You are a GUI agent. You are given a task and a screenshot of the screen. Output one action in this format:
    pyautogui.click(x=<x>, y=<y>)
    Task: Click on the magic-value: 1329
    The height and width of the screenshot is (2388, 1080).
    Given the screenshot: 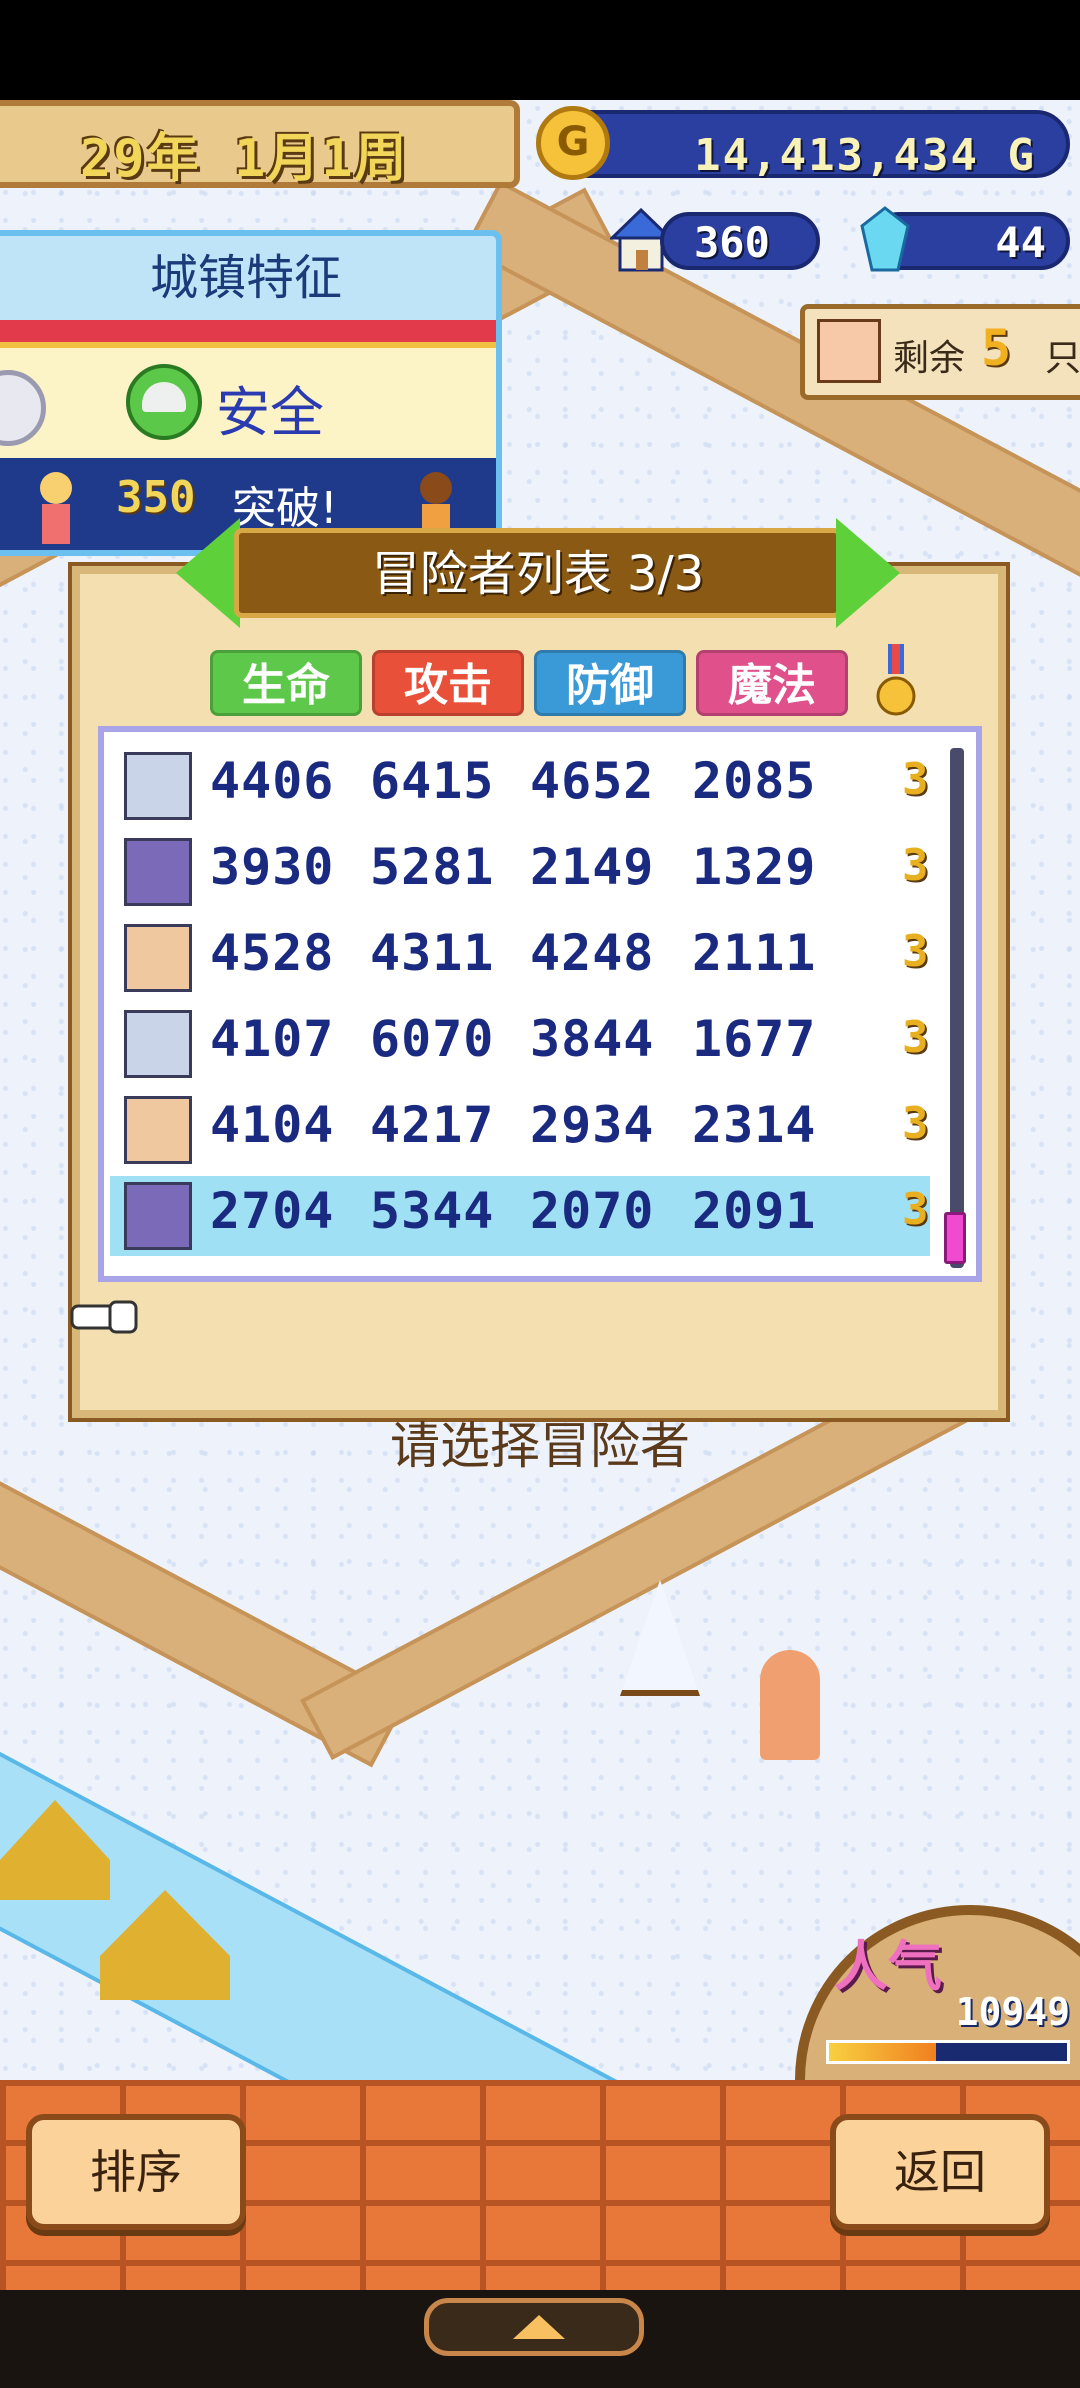 What is the action you would take?
    pyautogui.click(x=754, y=867)
    